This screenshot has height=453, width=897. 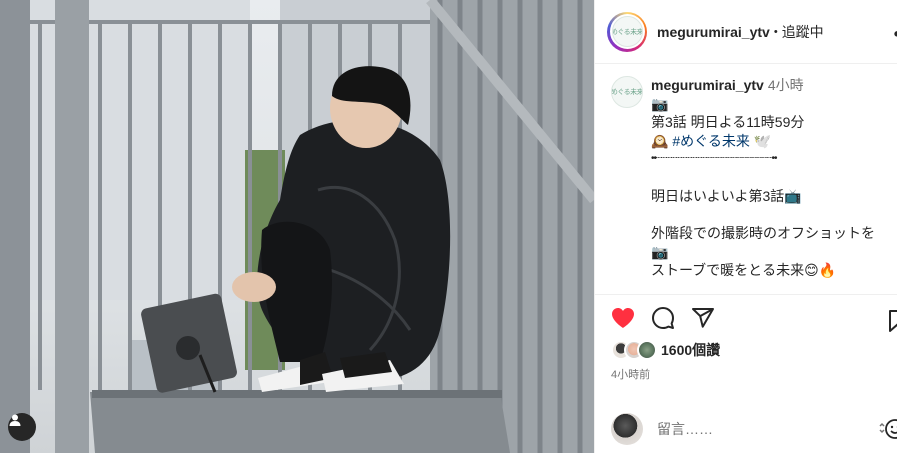 What do you see at coordinates (785, 85) in the screenshot?
I see `caption-time: 4小時` at bounding box center [785, 85].